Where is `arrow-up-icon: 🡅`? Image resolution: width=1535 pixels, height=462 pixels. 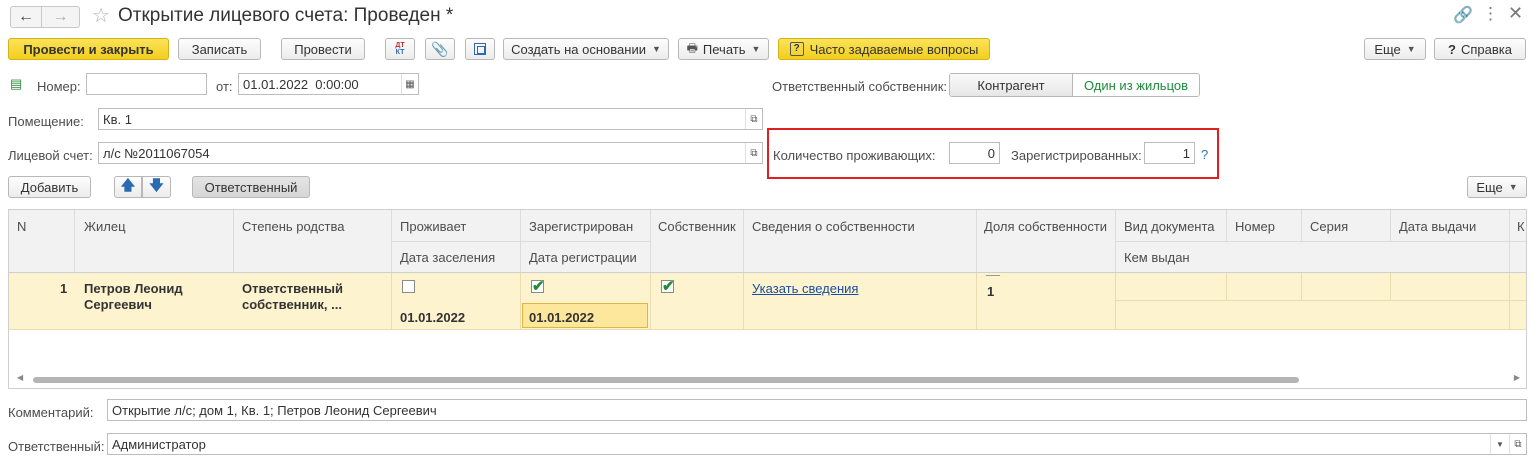 arrow-up-icon: 🡅 is located at coordinates (128, 185).